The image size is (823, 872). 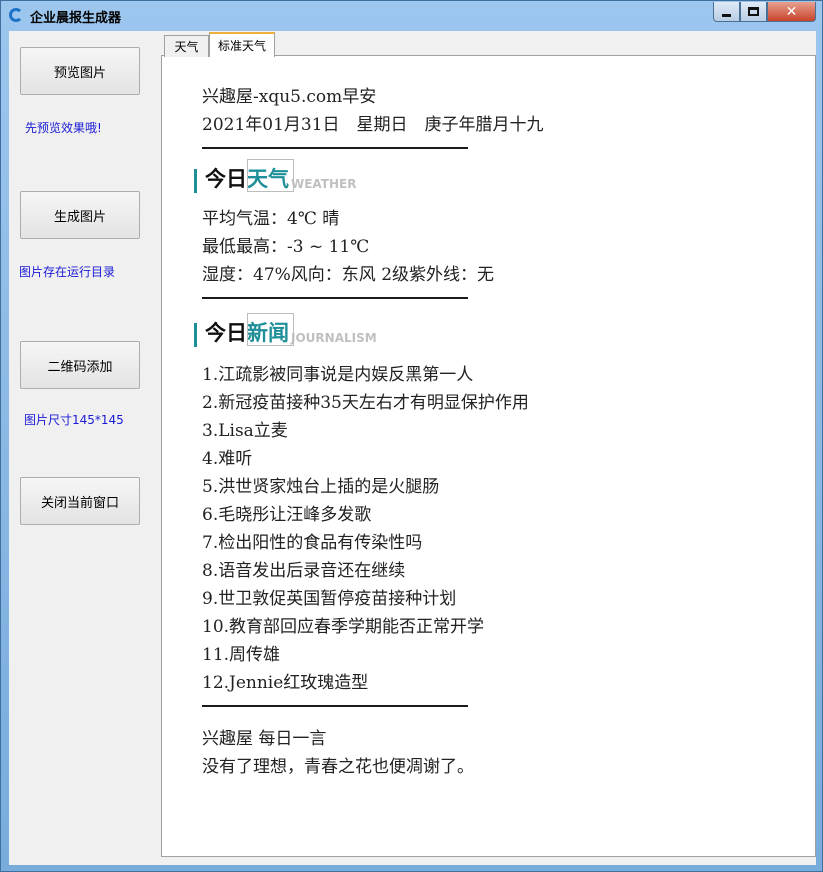 What do you see at coordinates (242, 44) in the screenshot?
I see `tab-standard-weather: 标准天气` at bounding box center [242, 44].